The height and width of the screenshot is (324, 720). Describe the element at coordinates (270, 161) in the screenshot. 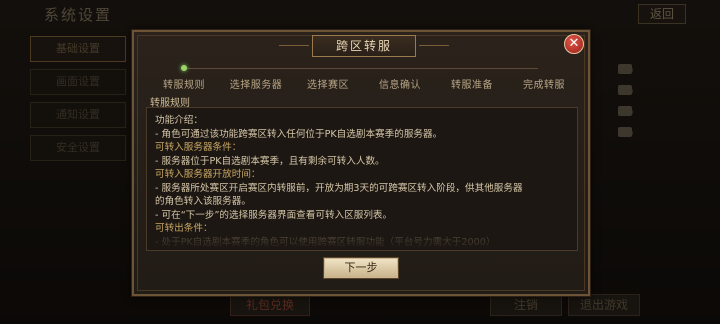

I see `rules-line: - 服务器位于PK自选剧本赛季，且有剩余可转入人数。` at that location.